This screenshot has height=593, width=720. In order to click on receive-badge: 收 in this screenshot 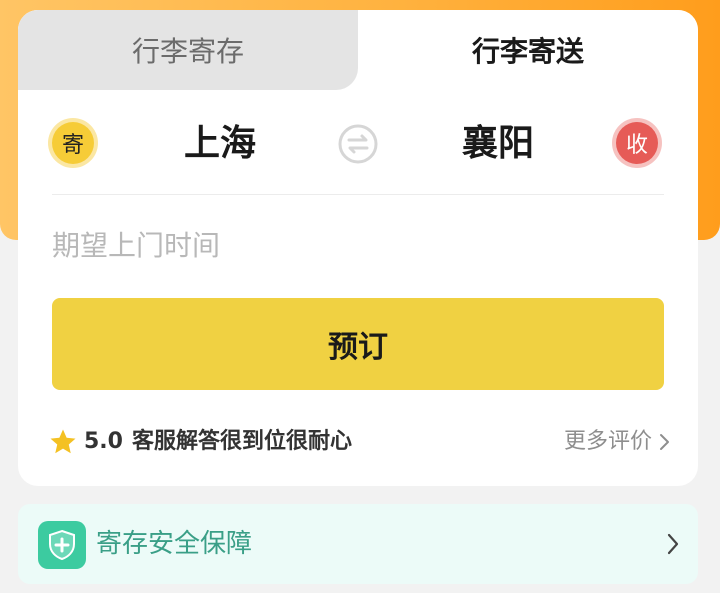, I will do `click(637, 143)`.